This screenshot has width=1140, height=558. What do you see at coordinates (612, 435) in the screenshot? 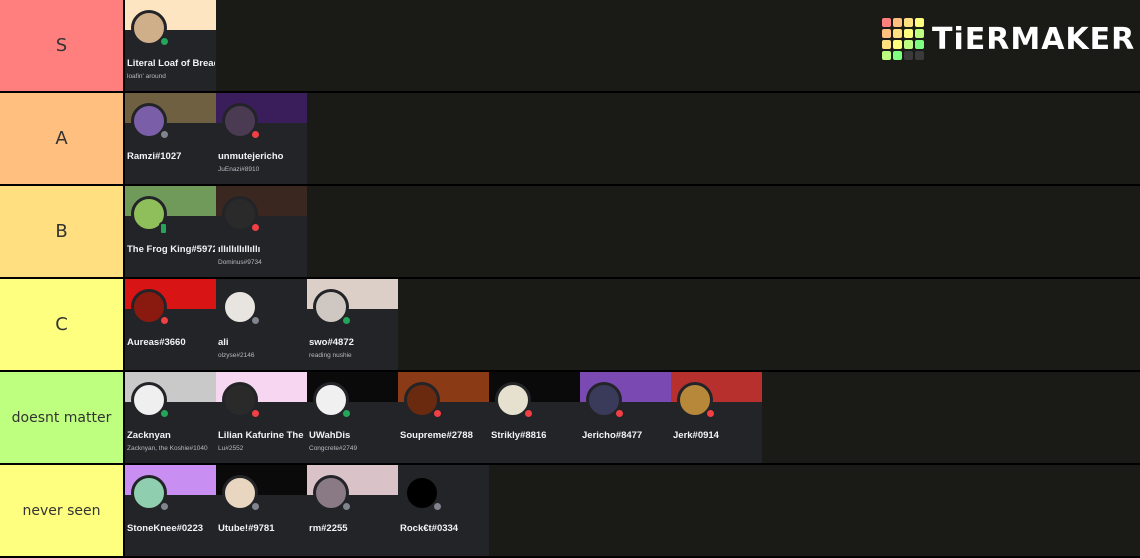
I see `profile-name: Jericho#8477` at bounding box center [612, 435].